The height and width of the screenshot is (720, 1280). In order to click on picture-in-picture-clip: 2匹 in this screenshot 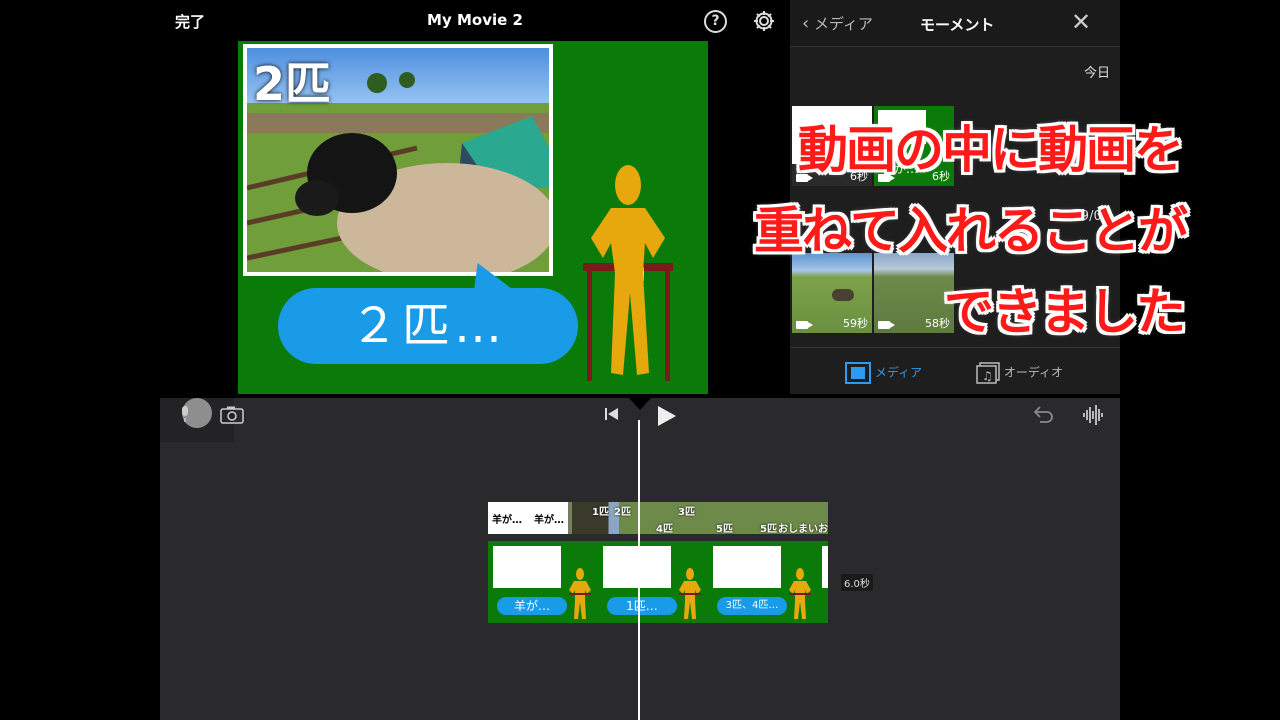, I will do `click(398, 160)`.